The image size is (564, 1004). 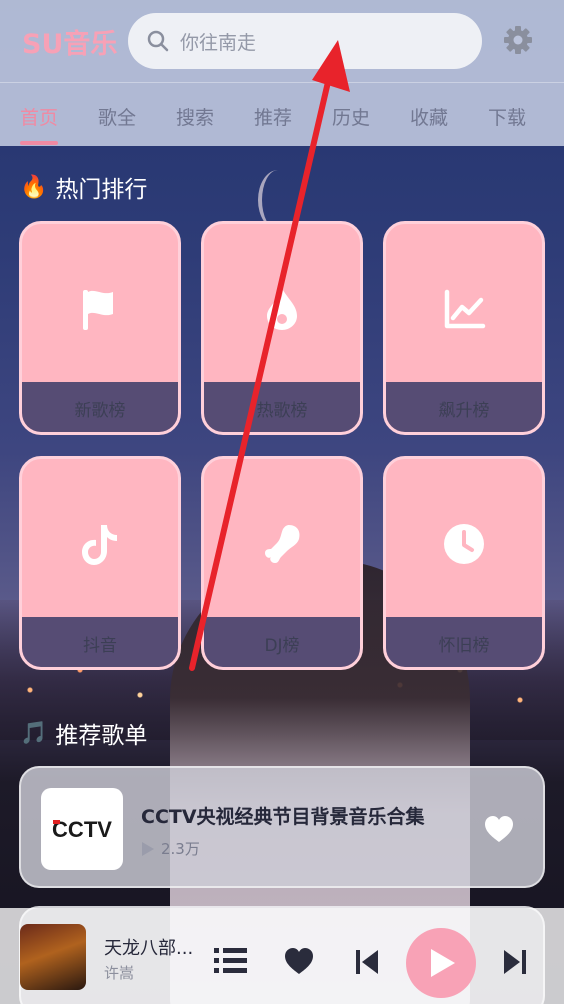 What do you see at coordinates (282, 646) in the screenshot?
I see `card-label: DJ榜` at bounding box center [282, 646].